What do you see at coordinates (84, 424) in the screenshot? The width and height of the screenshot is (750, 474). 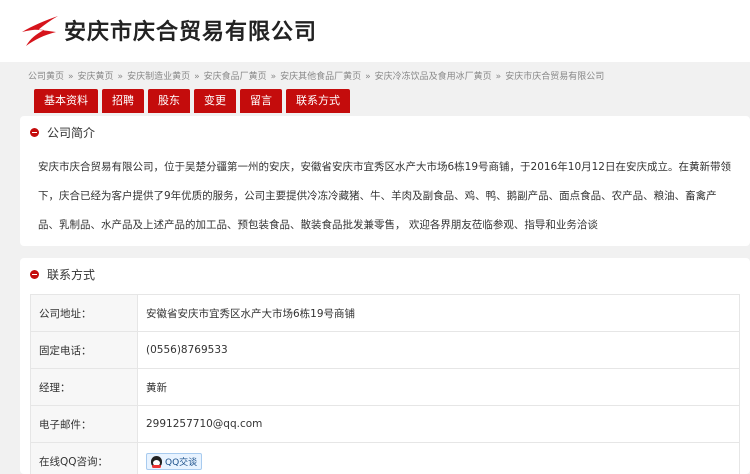 I see `email-label: 电子邮件：` at bounding box center [84, 424].